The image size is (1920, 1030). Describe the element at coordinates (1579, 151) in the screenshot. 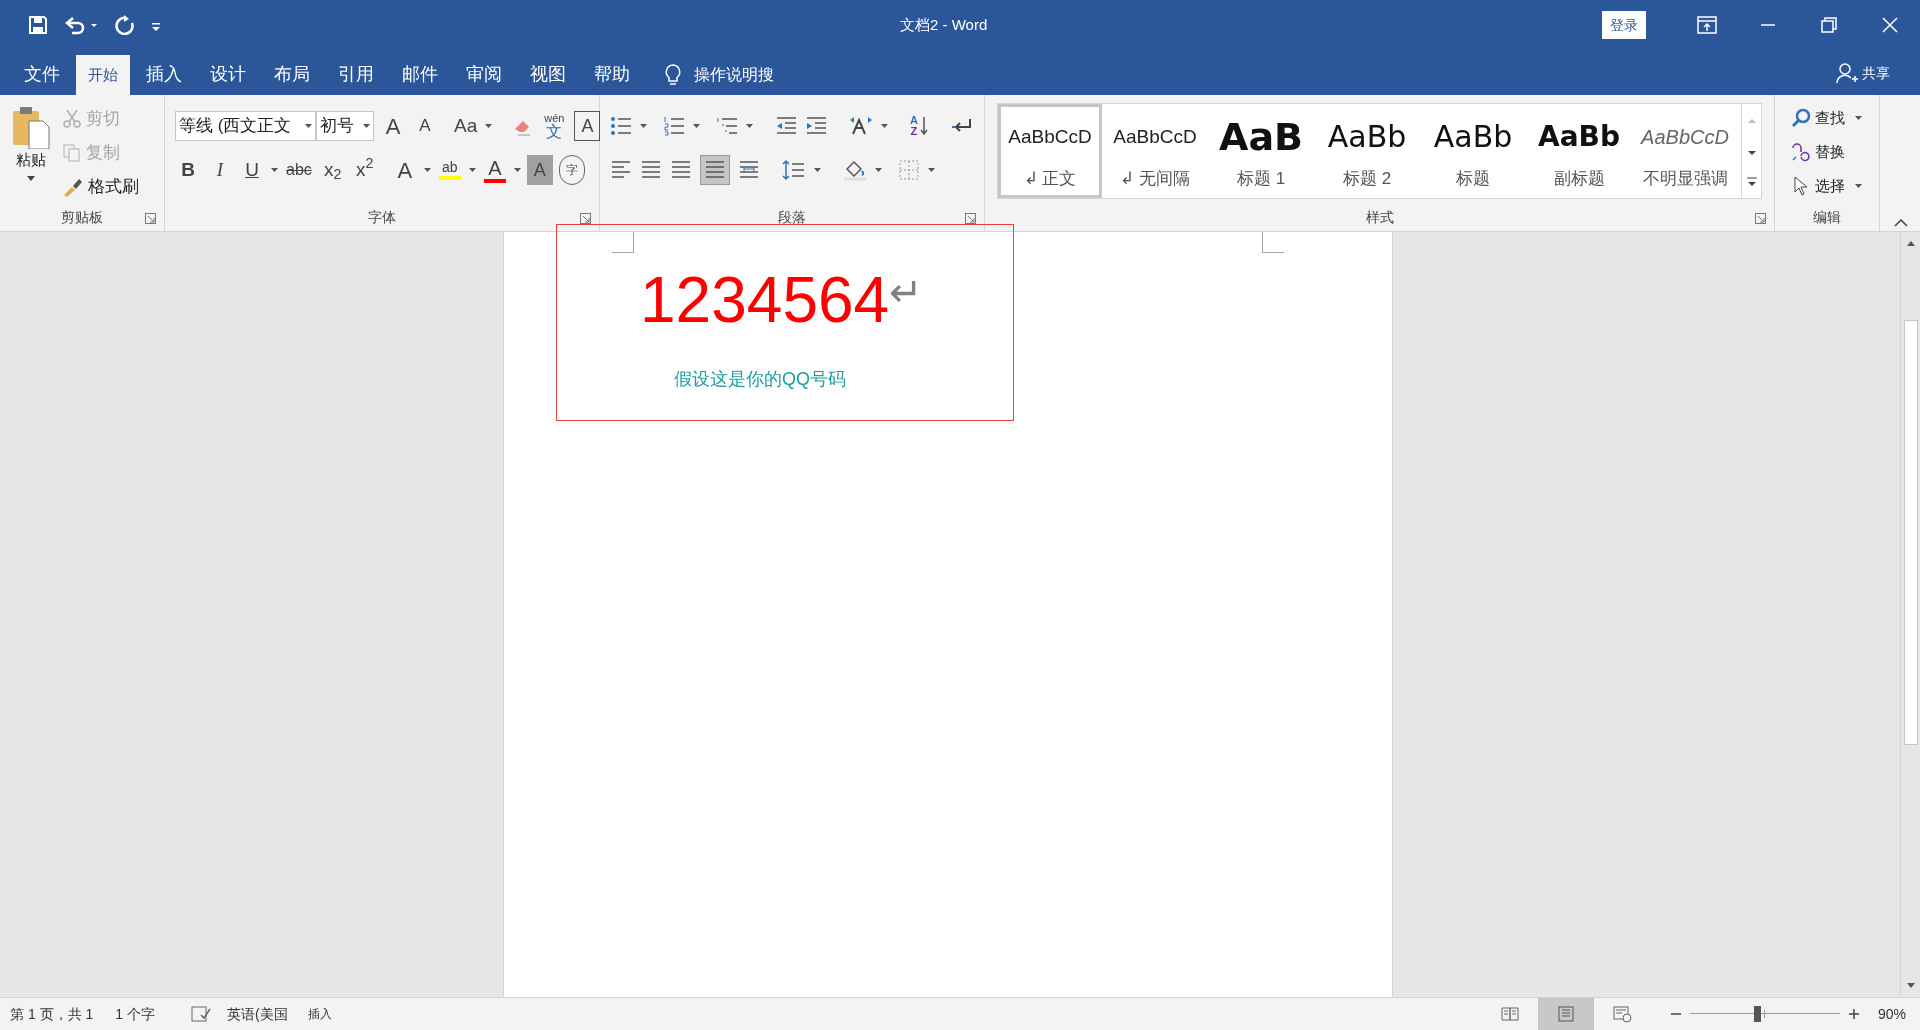

I see `style-item: AaBb 副标题` at that location.